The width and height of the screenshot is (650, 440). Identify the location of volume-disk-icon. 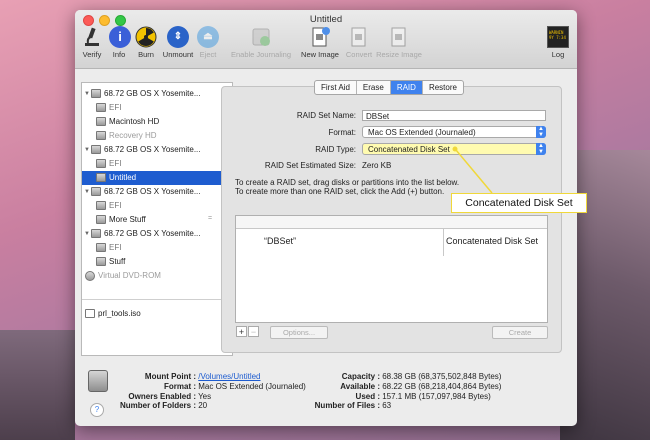
(98, 381).